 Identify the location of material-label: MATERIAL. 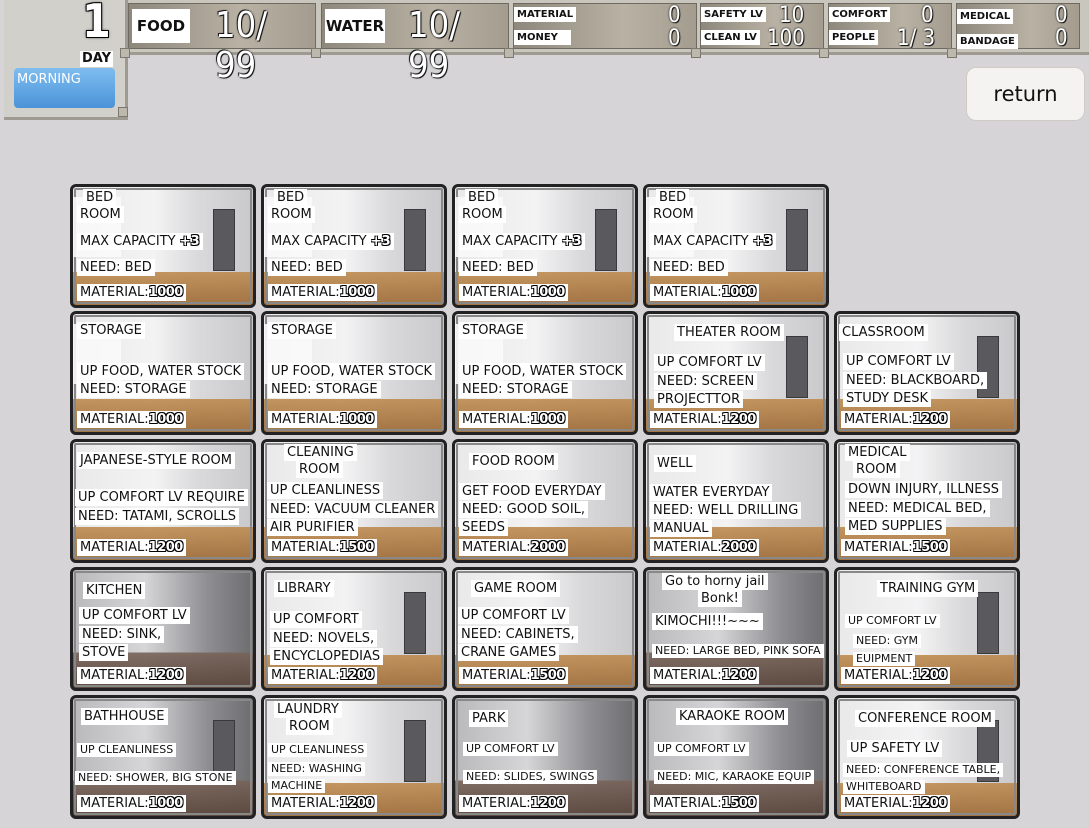
(545, 14).